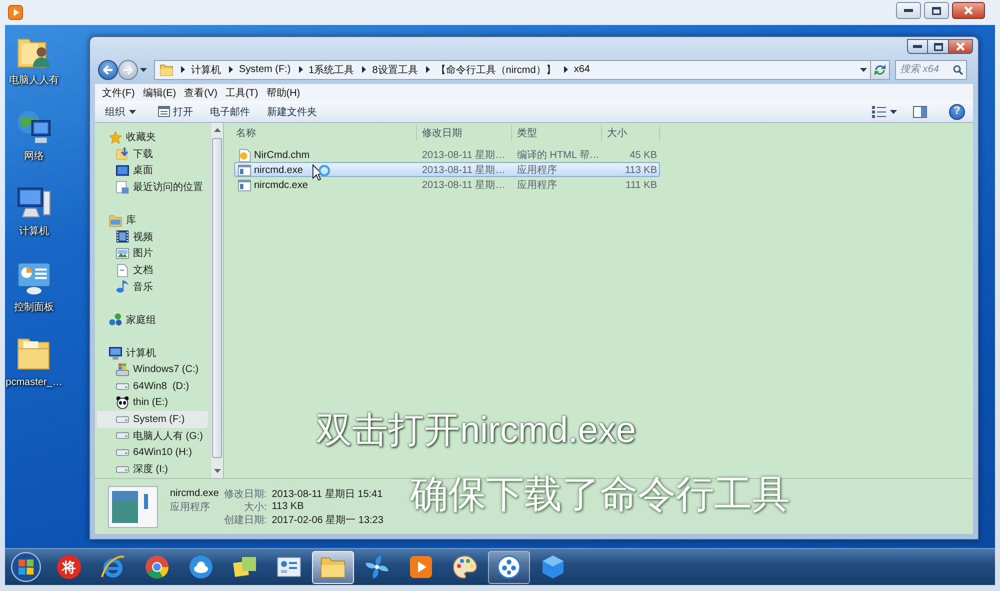 The width and height of the screenshot is (1000, 591). I want to click on breadcrumb-link: System (F:), so click(262, 69).